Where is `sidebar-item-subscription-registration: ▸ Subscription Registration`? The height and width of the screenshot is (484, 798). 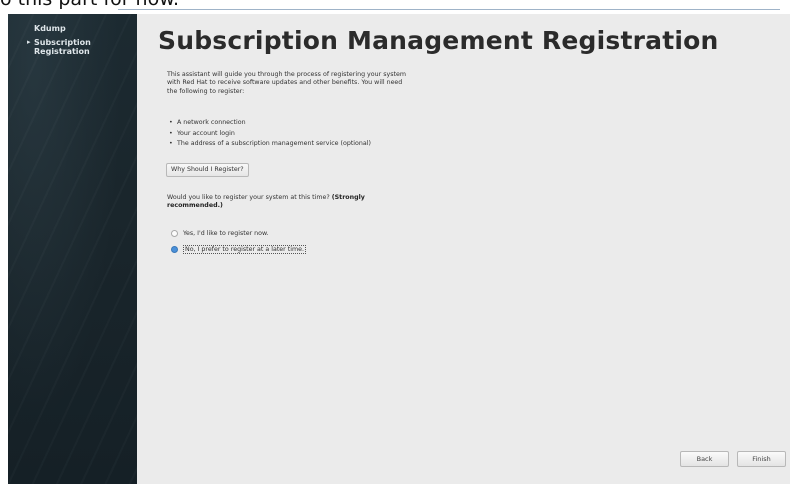
sidebar-item-subscription-registration: ▸ Subscription Registration is located at coordinates (78, 47).